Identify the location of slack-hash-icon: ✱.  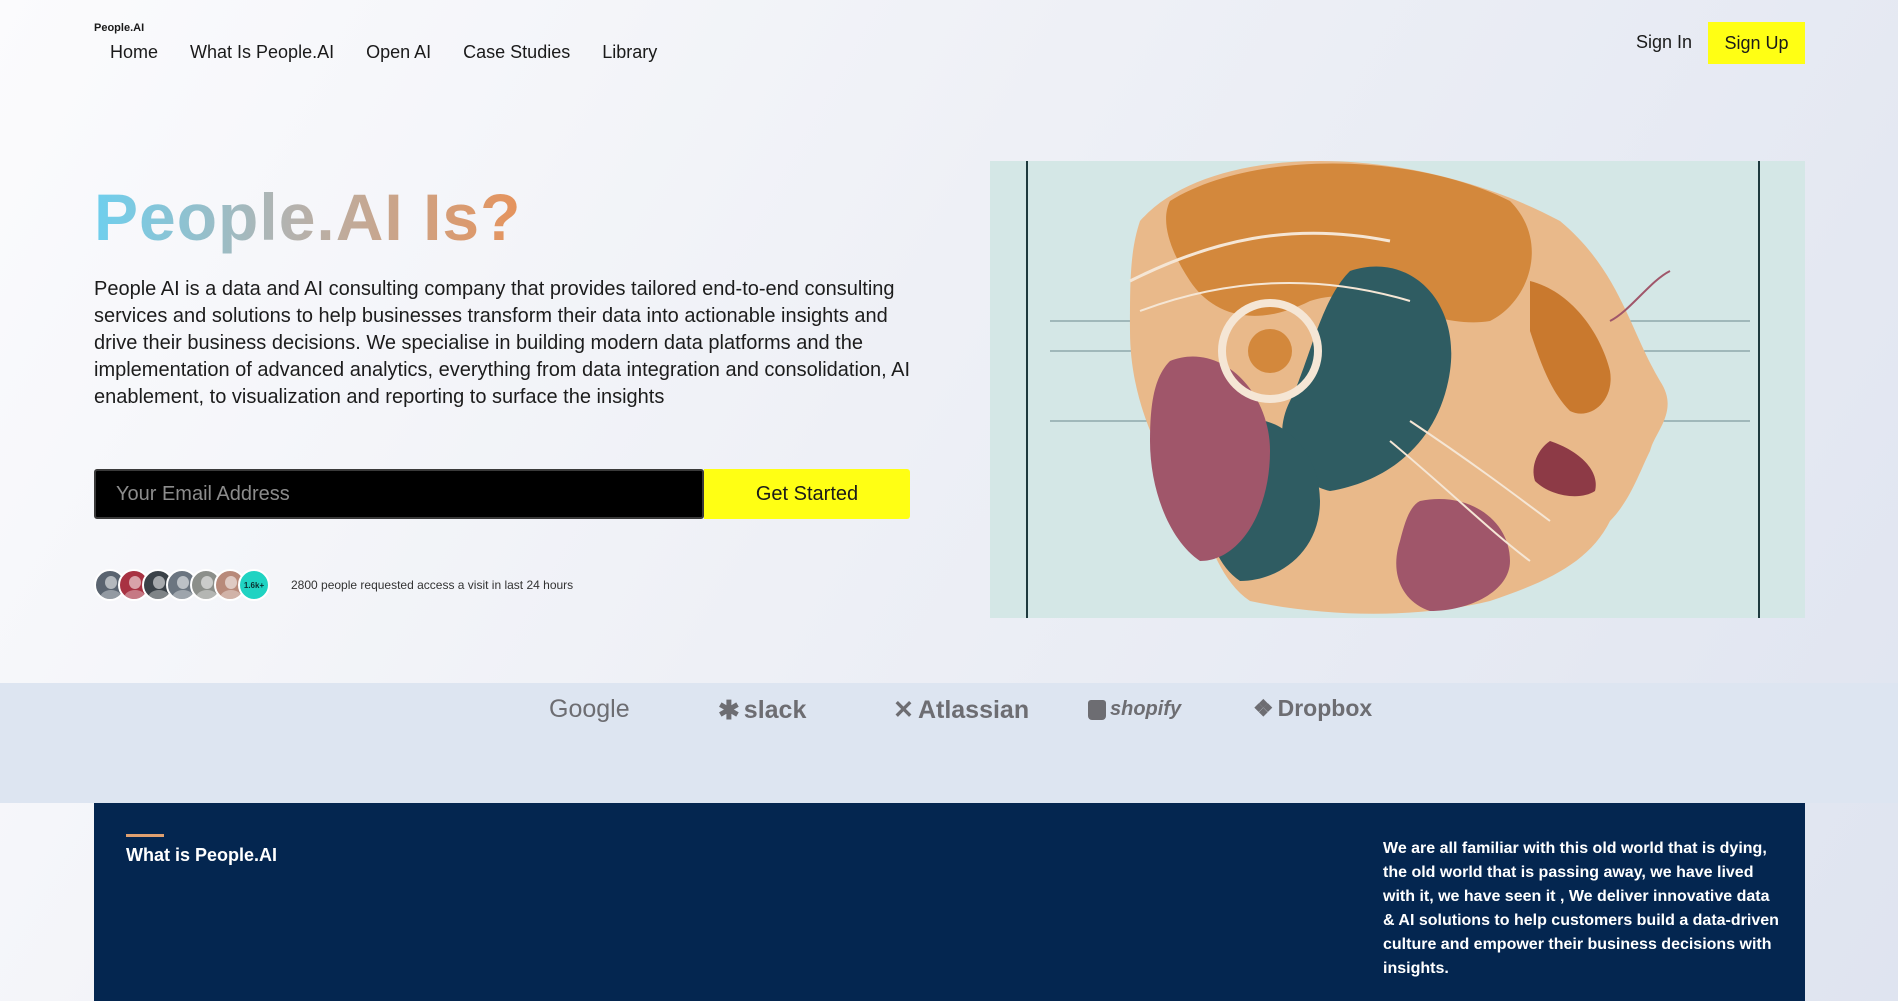
(729, 710).